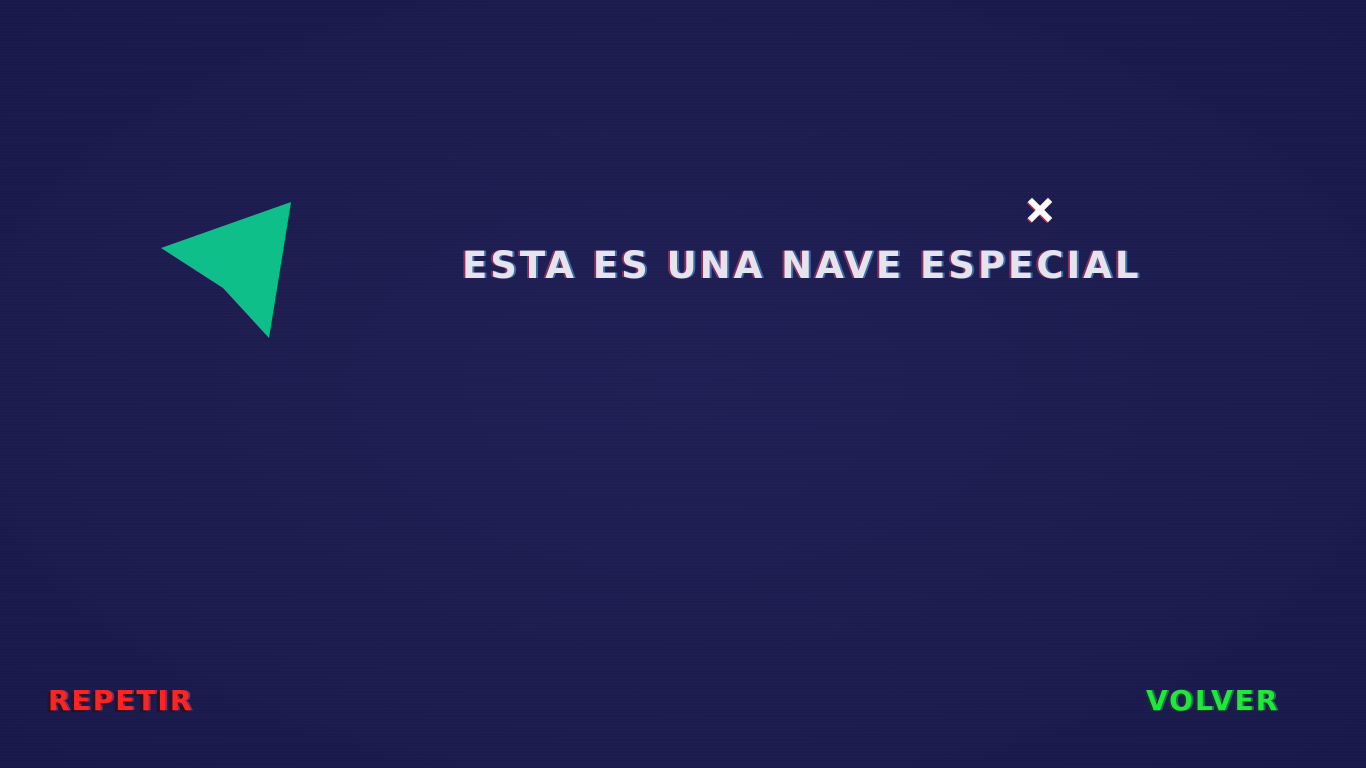  I want to click on ship-description-text: ESTA ES UNA NAVE ESPECIAL, so click(802, 265).